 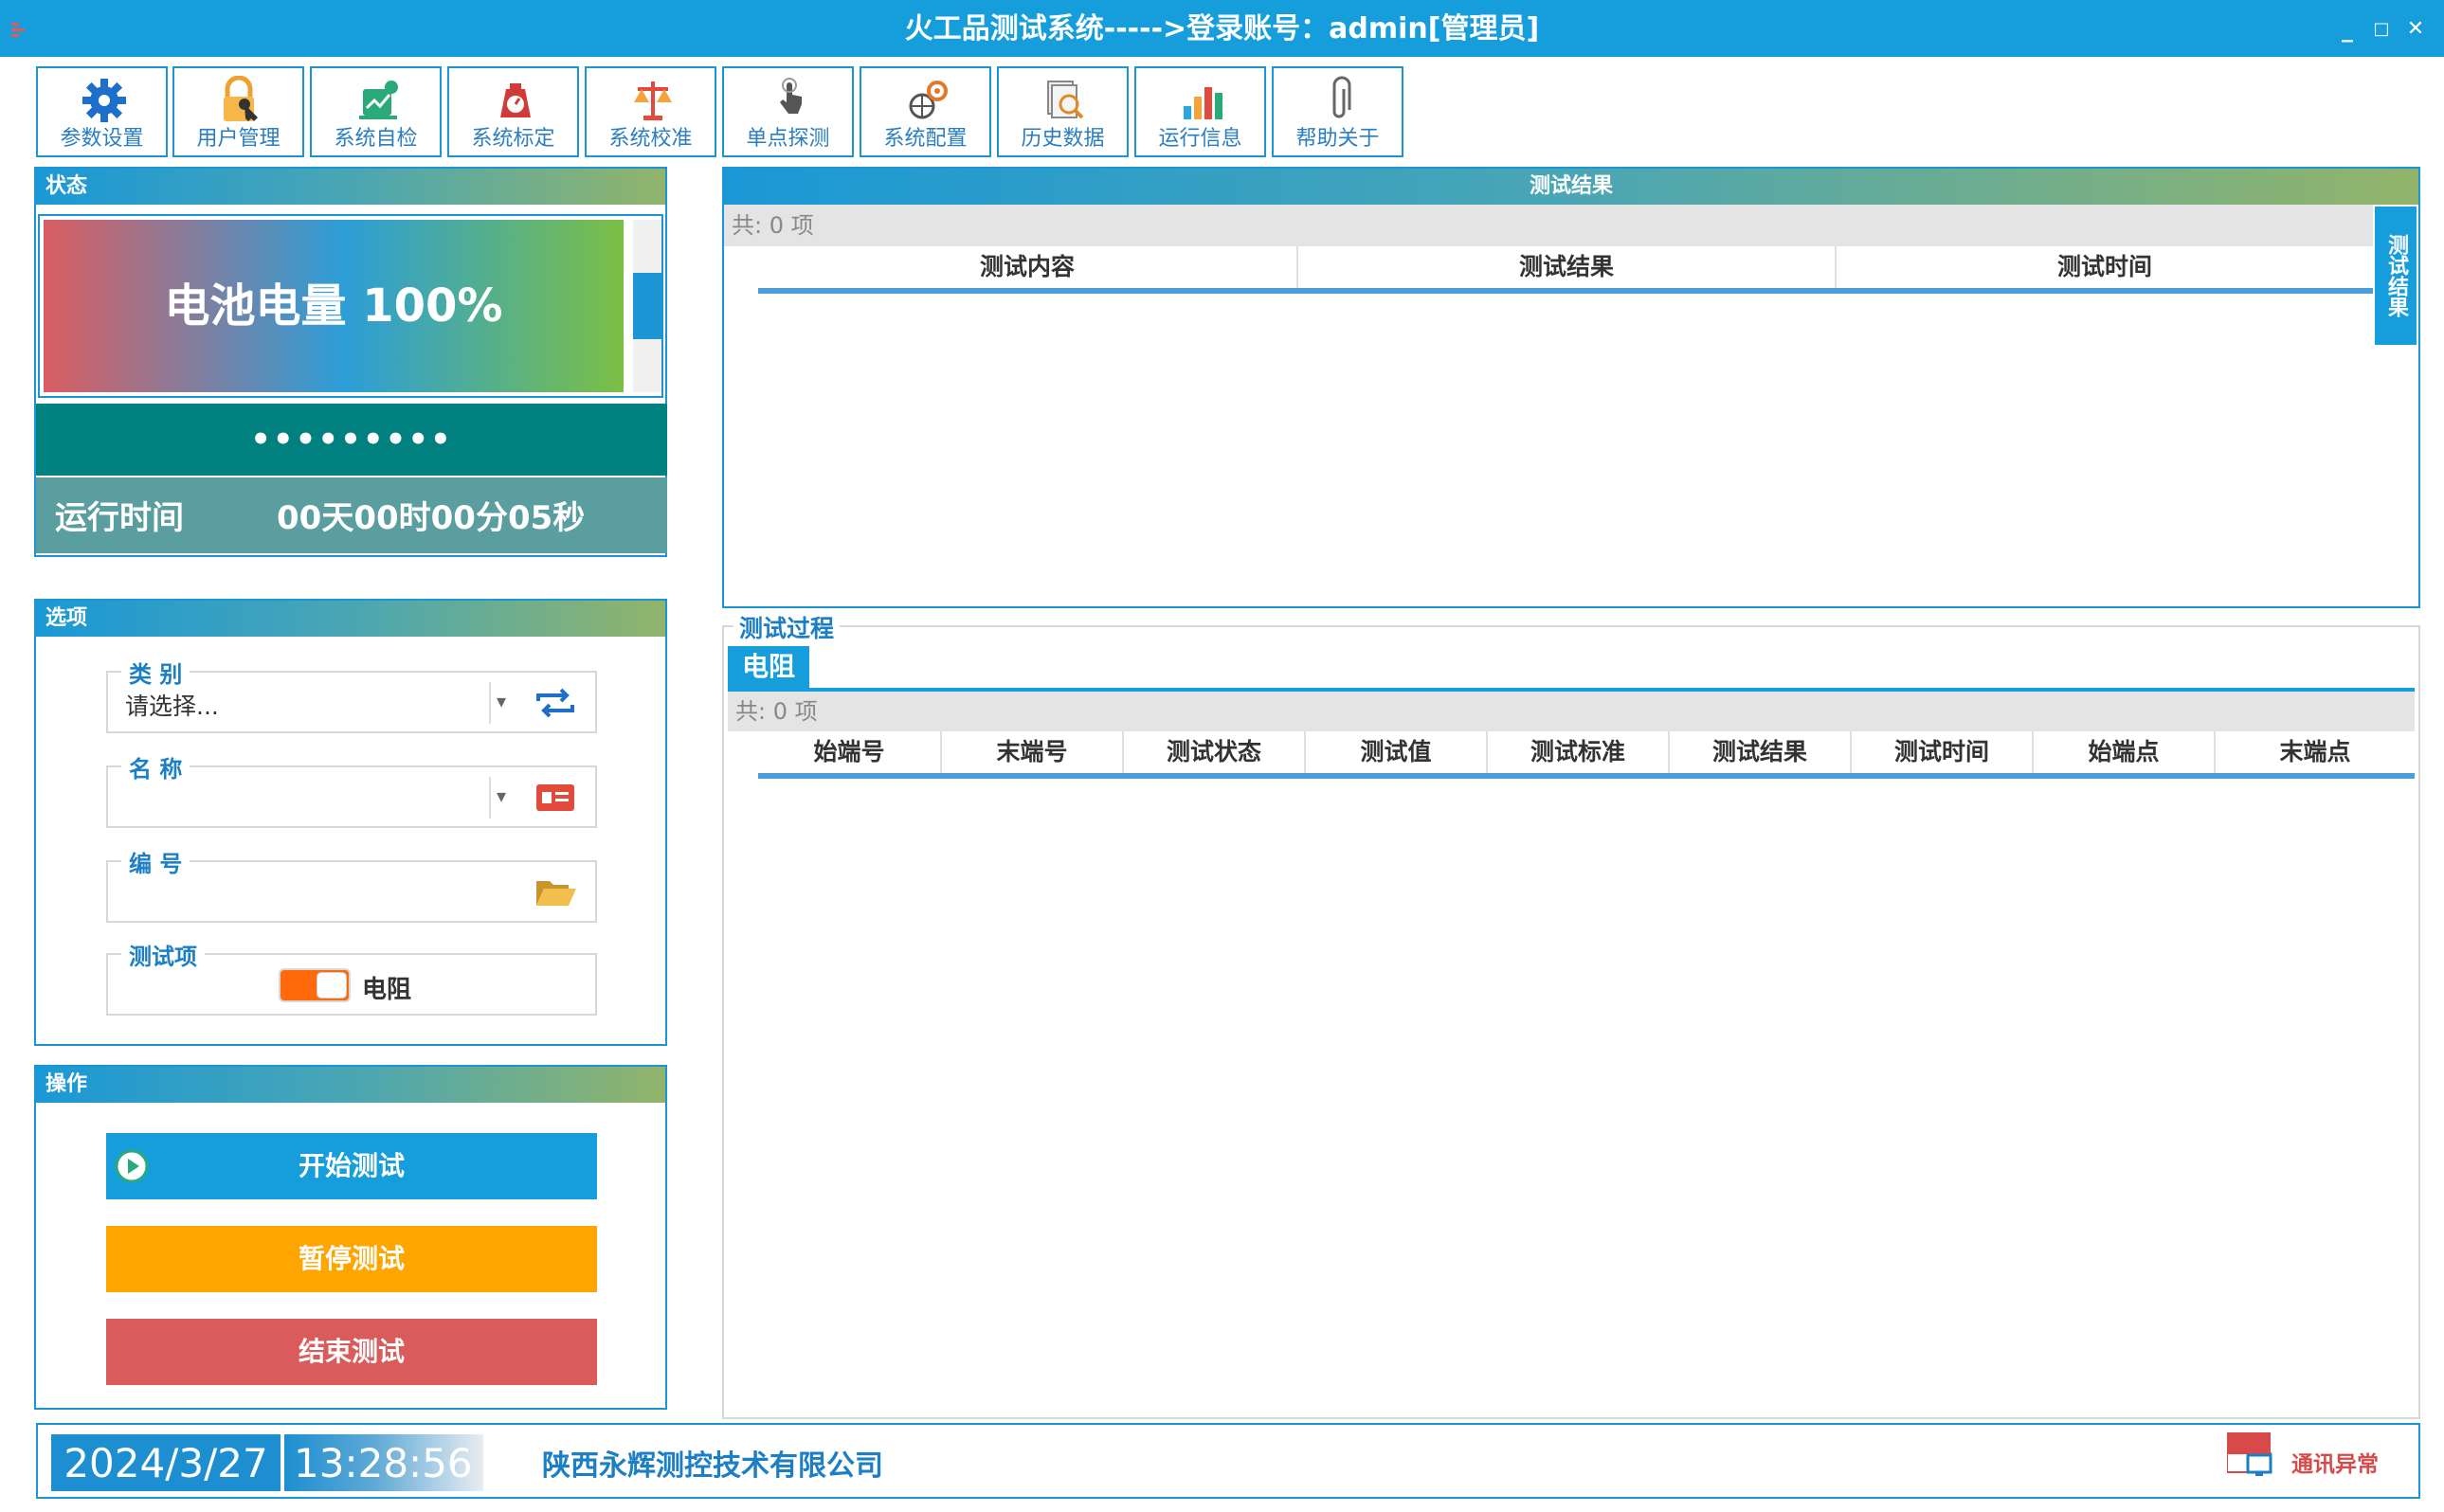 I want to click on process-col-standard: 测试标准, so click(x=1577, y=752).